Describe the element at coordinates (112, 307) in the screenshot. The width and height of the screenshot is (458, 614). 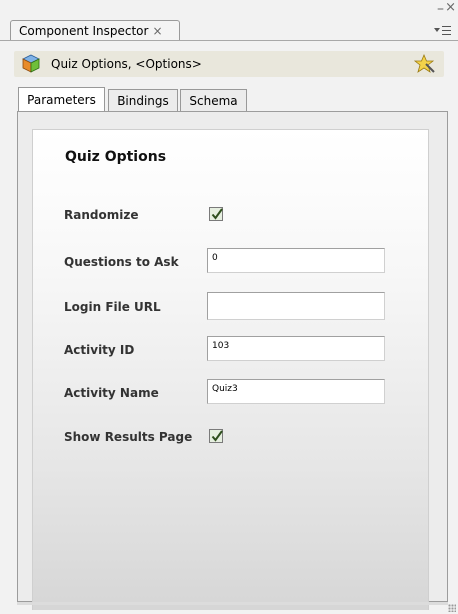
I see `login-file-url-label: Login File URL` at that location.